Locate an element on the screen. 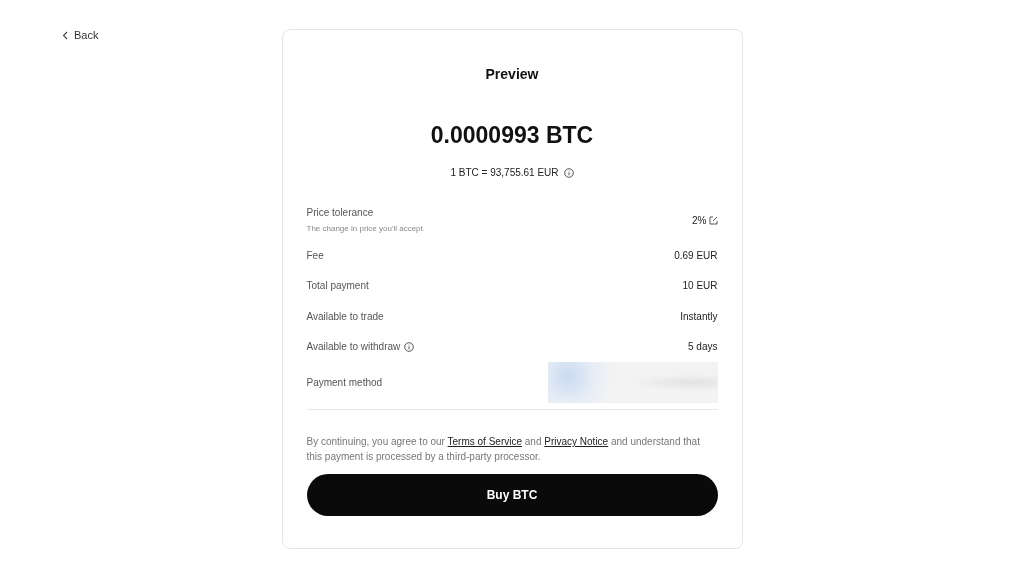 Image resolution: width=1024 pixels, height=572 pixels. exchange-rate: 1 BTC = 93,755.61 EUR is located at coordinates (504, 172).